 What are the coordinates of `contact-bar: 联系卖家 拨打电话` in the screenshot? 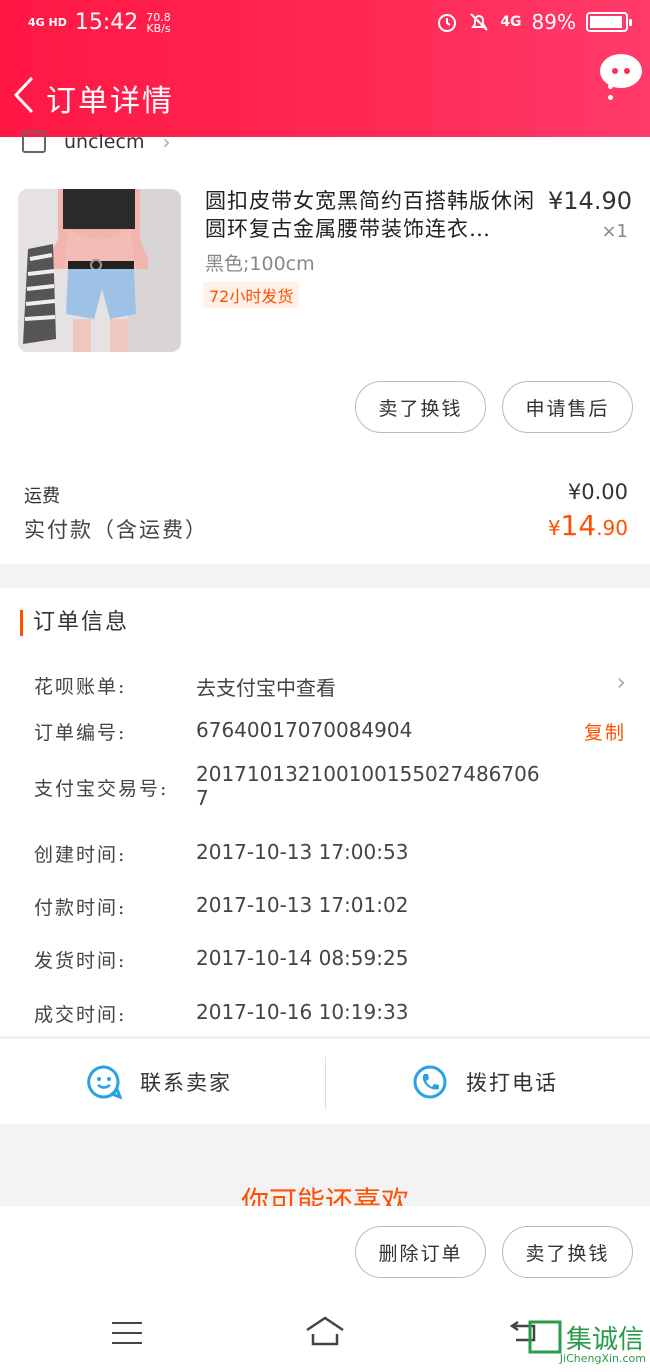 It's located at (325, 1081).